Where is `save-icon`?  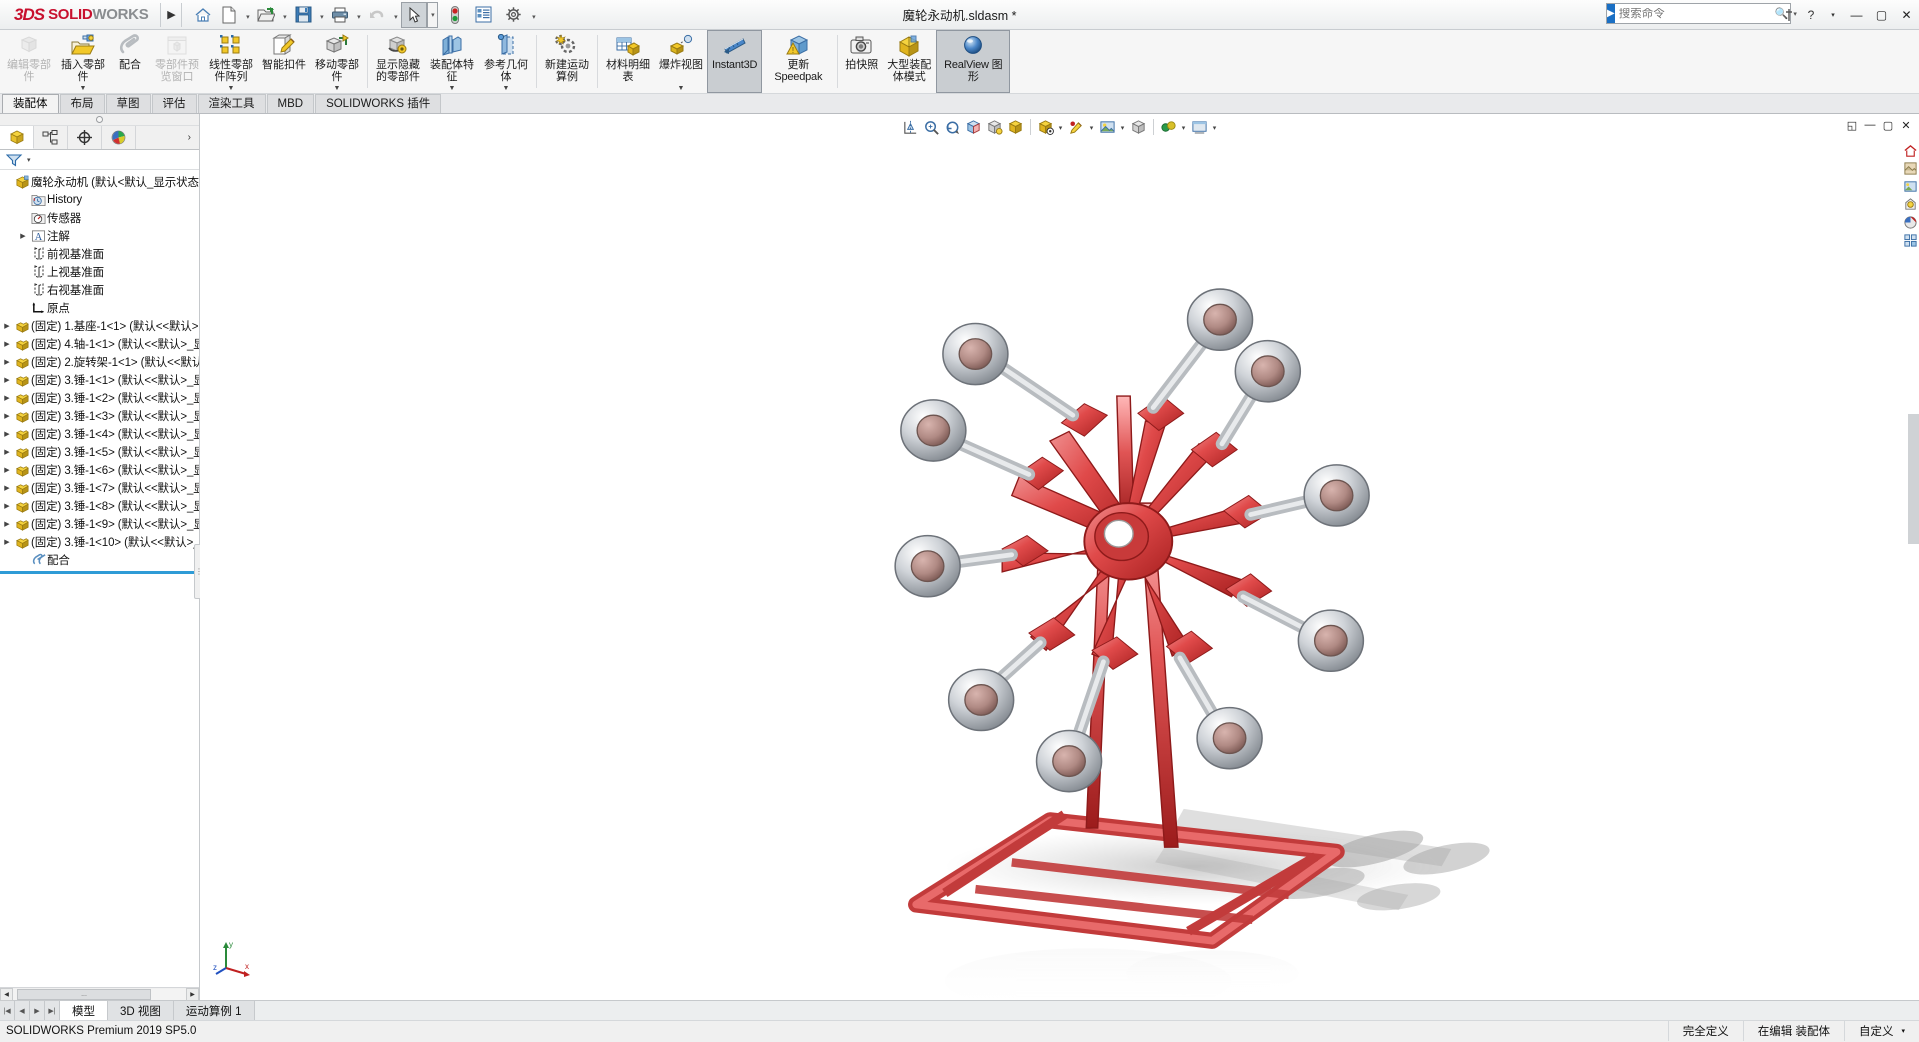 save-icon is located at coordinates (303, 15).